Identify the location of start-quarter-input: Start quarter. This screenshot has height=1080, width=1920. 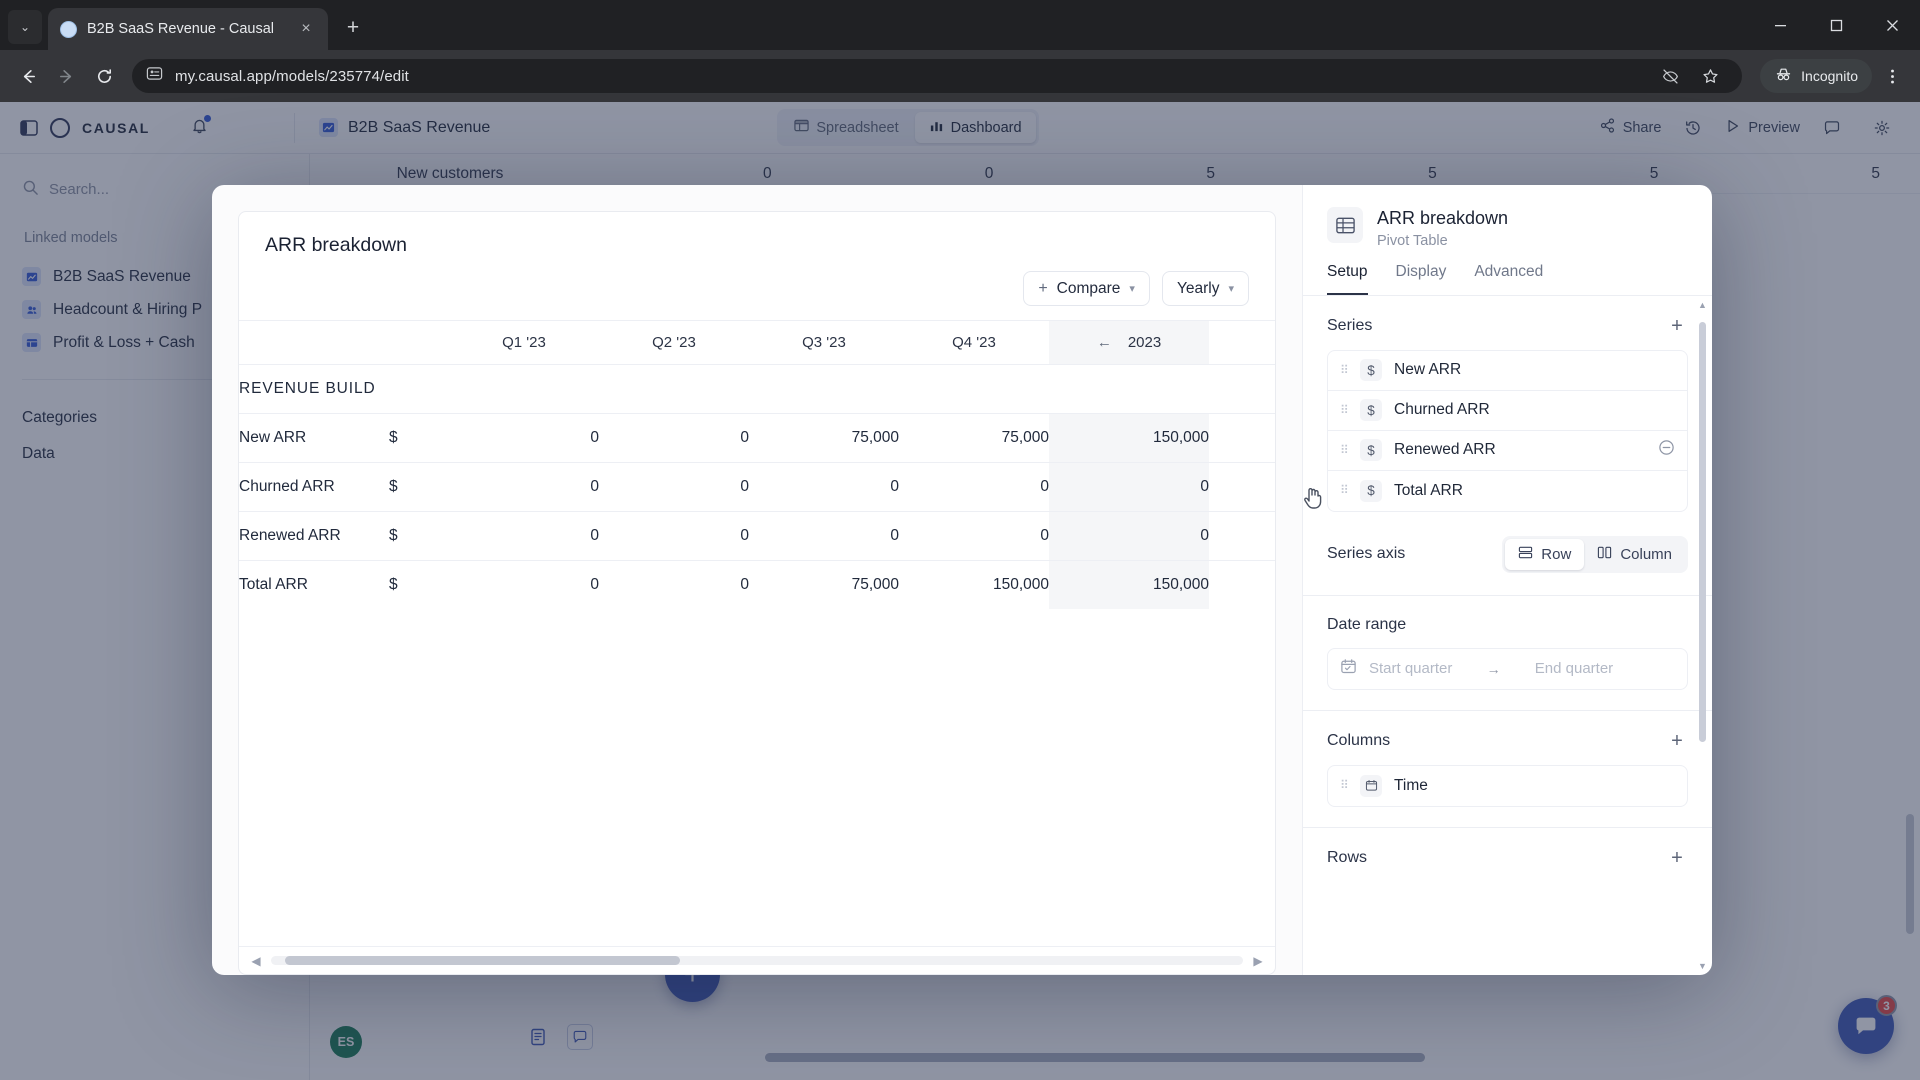
(1410, 668).